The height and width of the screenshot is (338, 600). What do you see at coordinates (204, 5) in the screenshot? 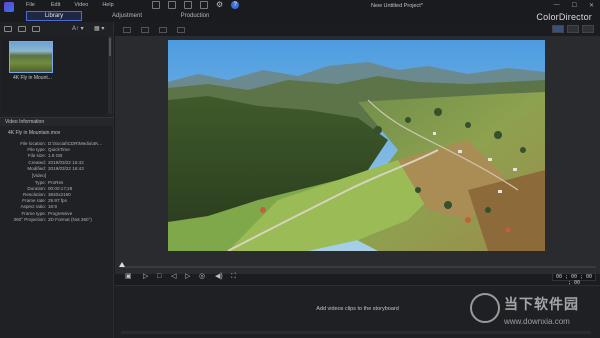
I see `export-icon` at bounding box center [204, 5].